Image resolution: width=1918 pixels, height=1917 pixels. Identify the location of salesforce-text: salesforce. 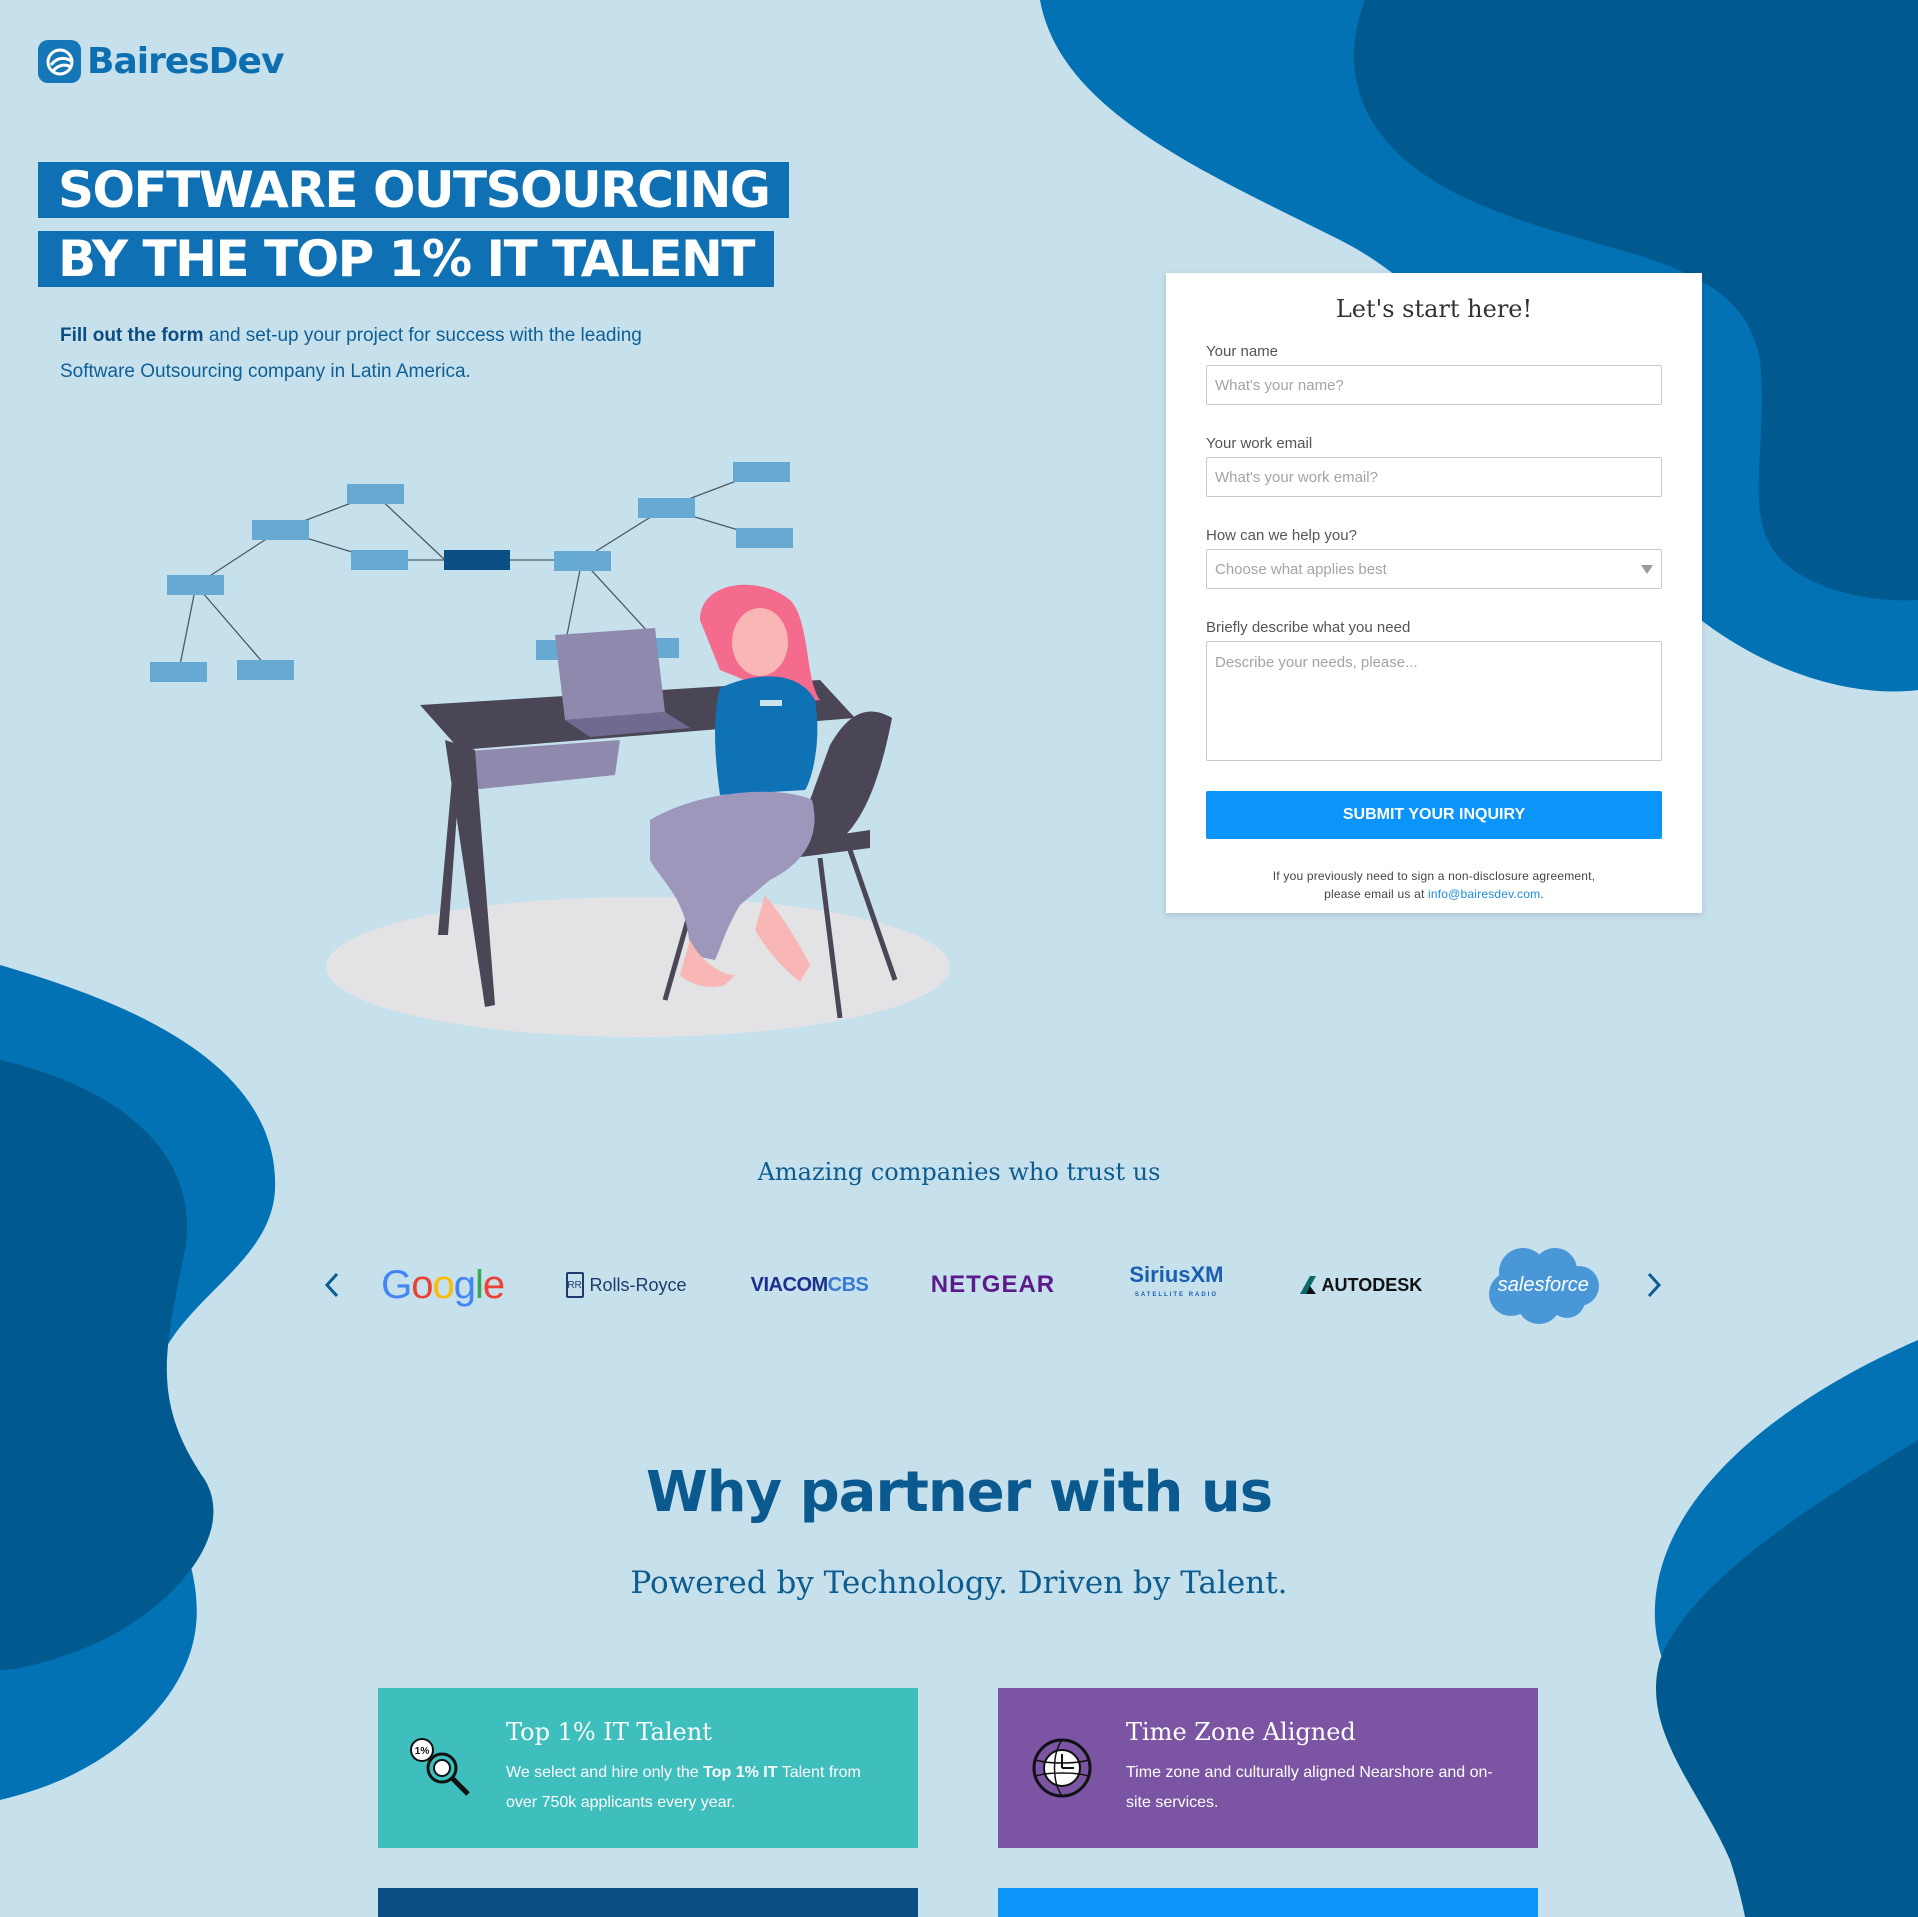
(1543, 1284).